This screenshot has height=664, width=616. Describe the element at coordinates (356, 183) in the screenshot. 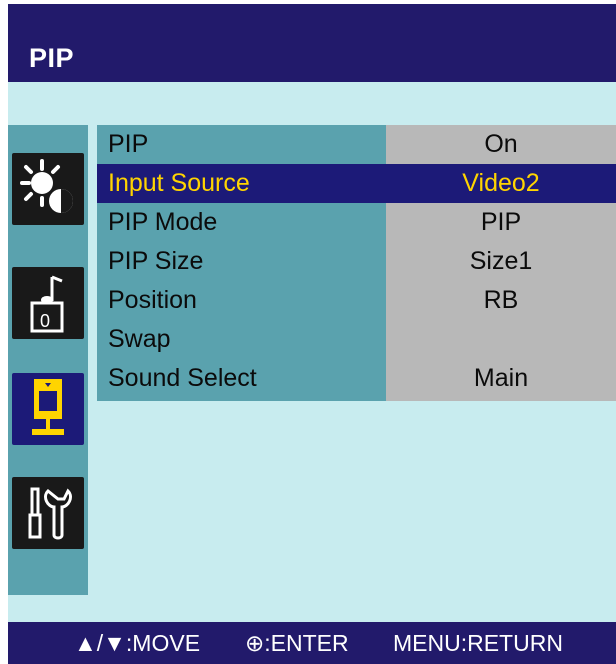

I see `menu-item-input-source: Input Source Video2` at that location.